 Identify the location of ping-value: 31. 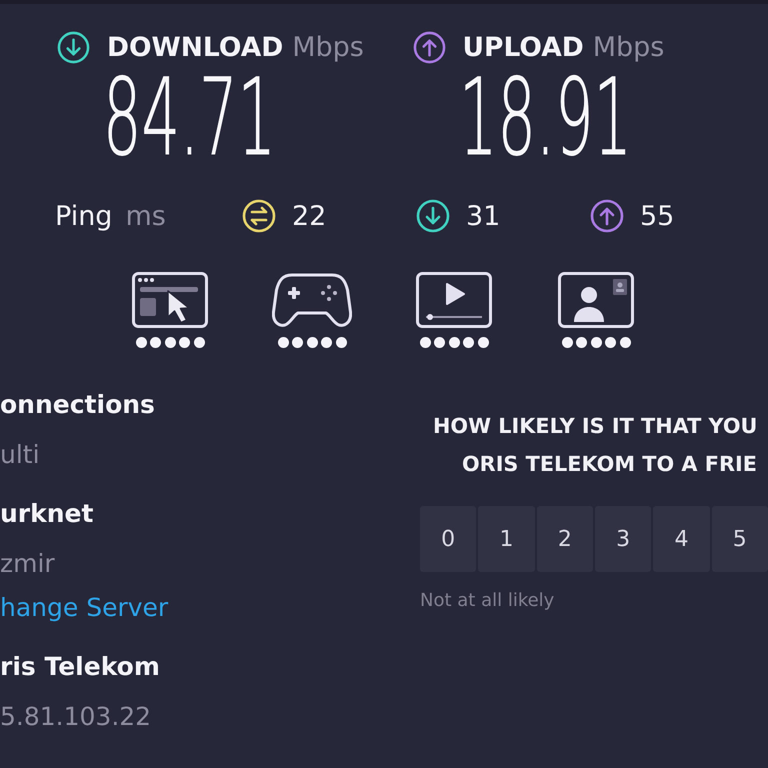
(483, 216).